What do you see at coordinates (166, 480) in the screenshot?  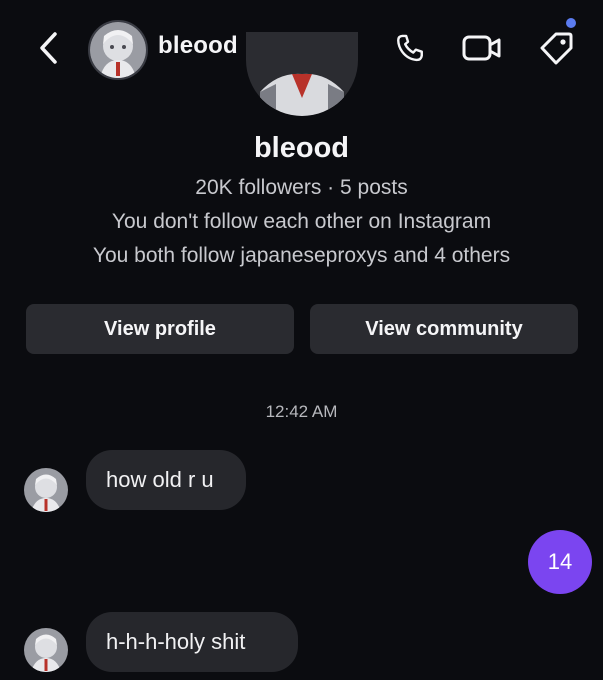 I see `message-bubble: how old r u` at bounding box center [166, 480].